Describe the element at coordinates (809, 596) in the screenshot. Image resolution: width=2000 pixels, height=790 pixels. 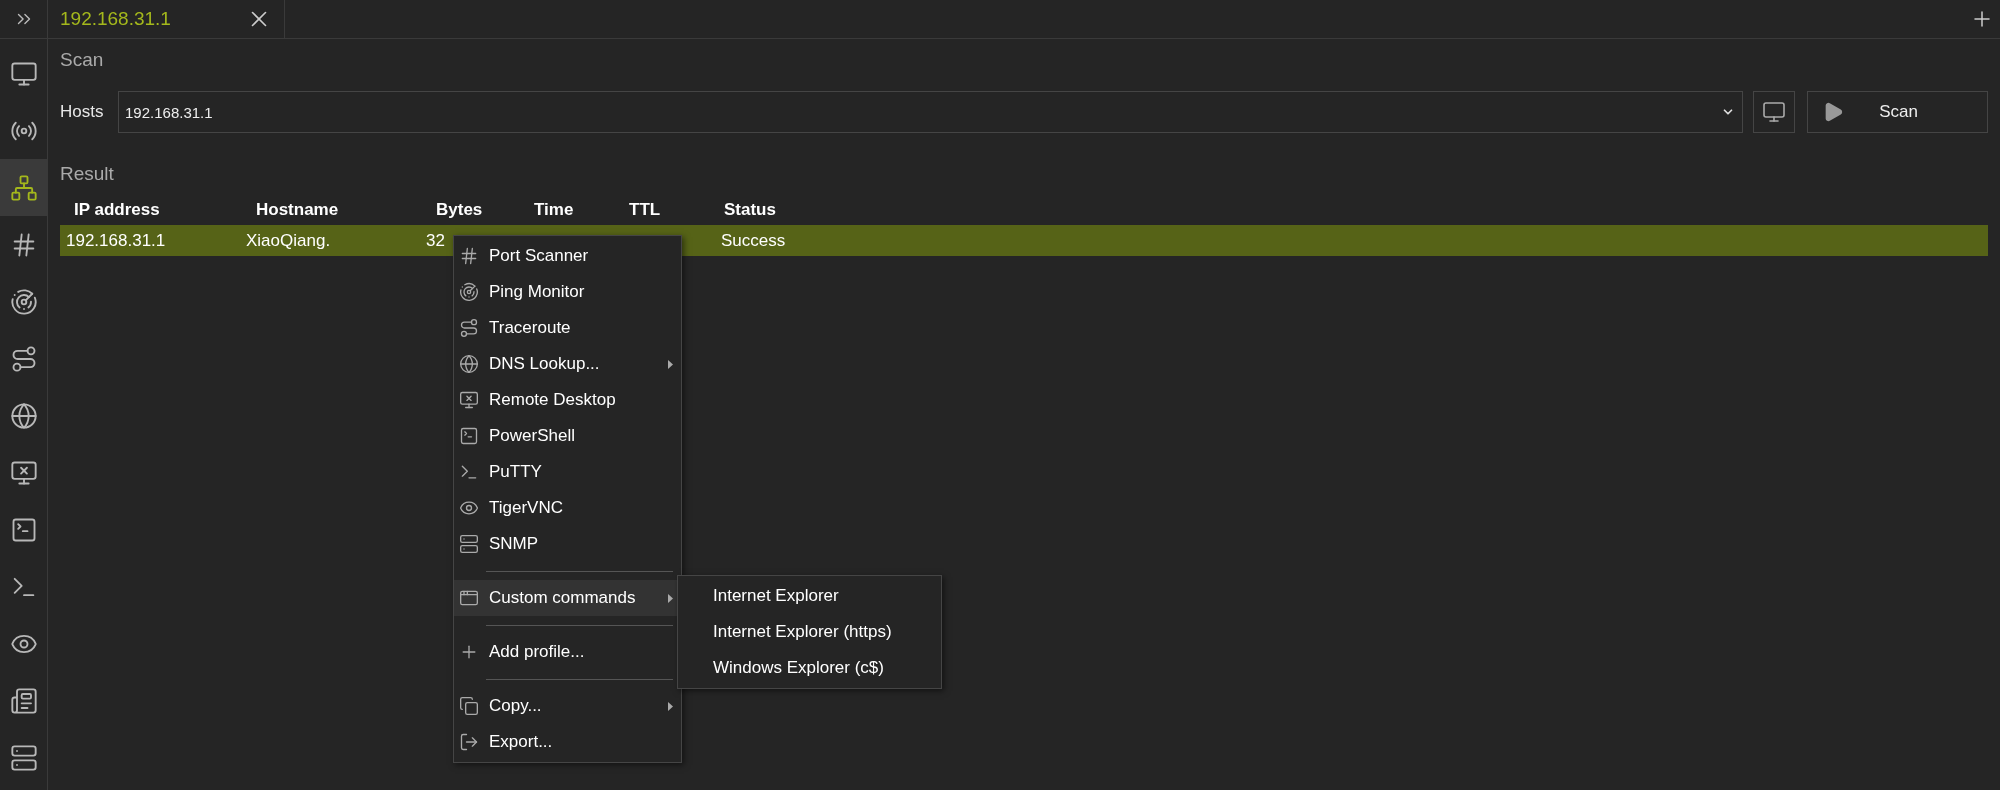
I see `menu-item: Internet Explorer` at that location.